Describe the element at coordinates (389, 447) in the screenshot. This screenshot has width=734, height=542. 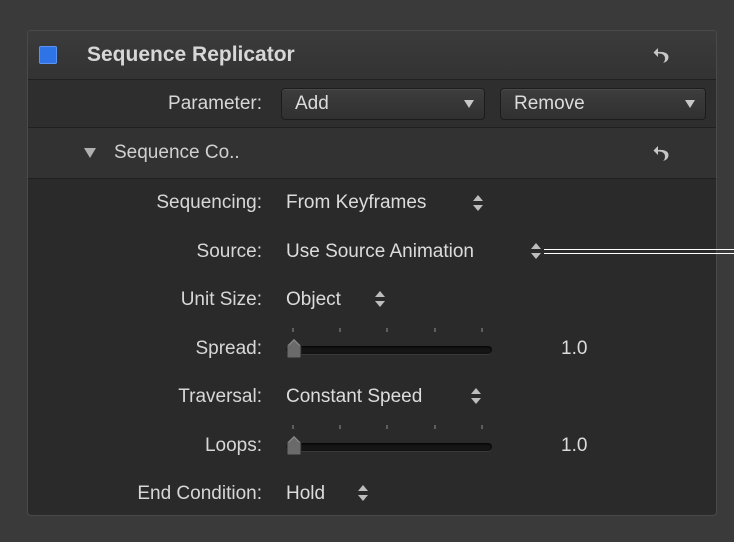
I see `loops-slider` at that location.